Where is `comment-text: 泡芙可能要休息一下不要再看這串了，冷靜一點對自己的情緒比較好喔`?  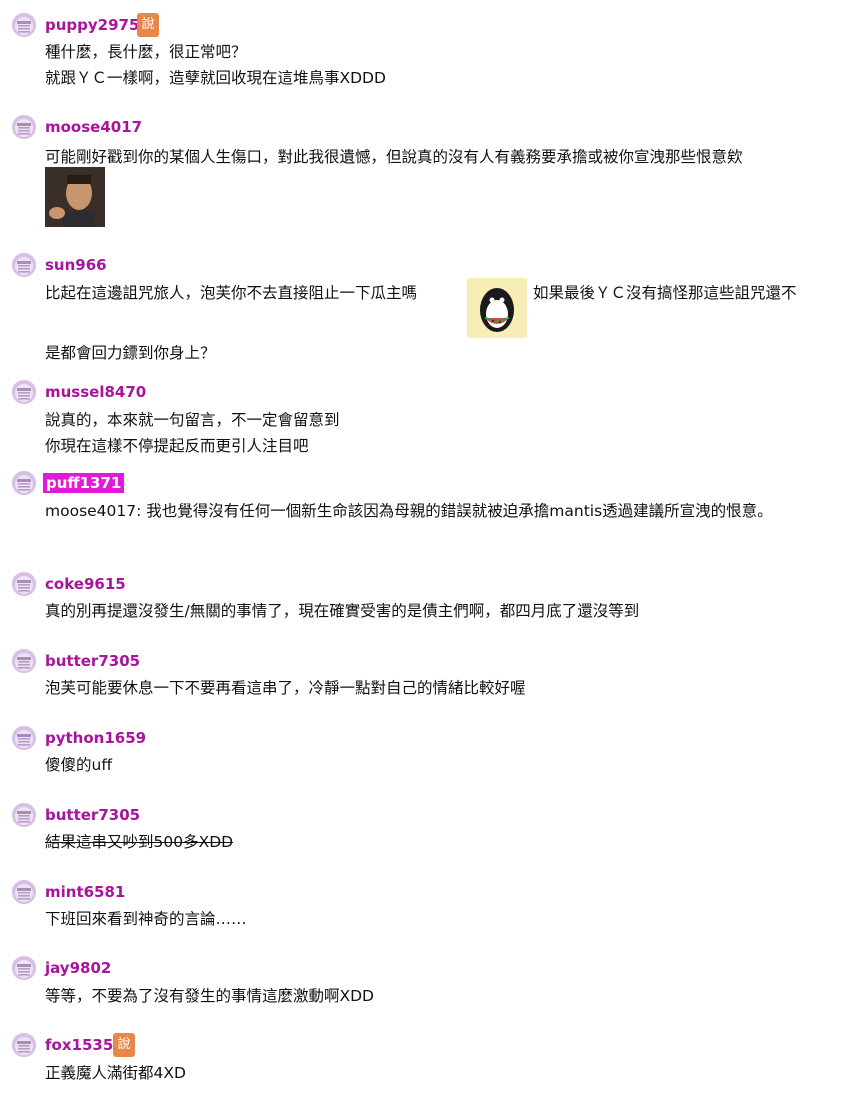
comment-text: 泡芙可能要休息一下不要再看這串了，冷靜一點對自己的情緒比較好喔 is located at coordinates (285, 688).